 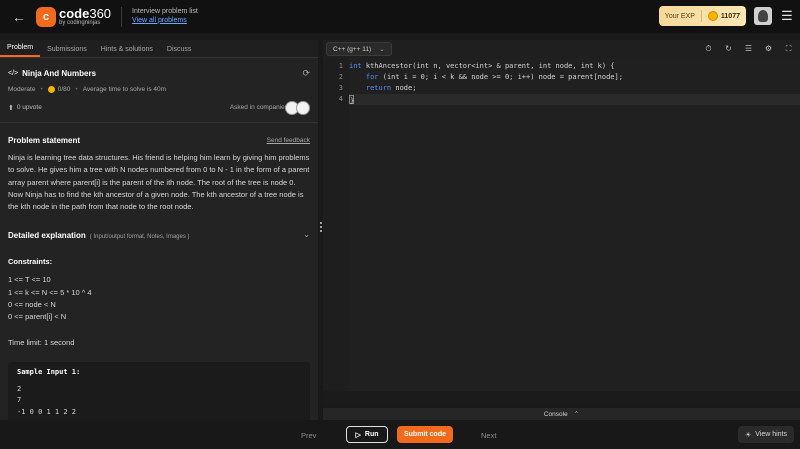 I want to click on prev-button: Prev, so click(x=308, y=435).